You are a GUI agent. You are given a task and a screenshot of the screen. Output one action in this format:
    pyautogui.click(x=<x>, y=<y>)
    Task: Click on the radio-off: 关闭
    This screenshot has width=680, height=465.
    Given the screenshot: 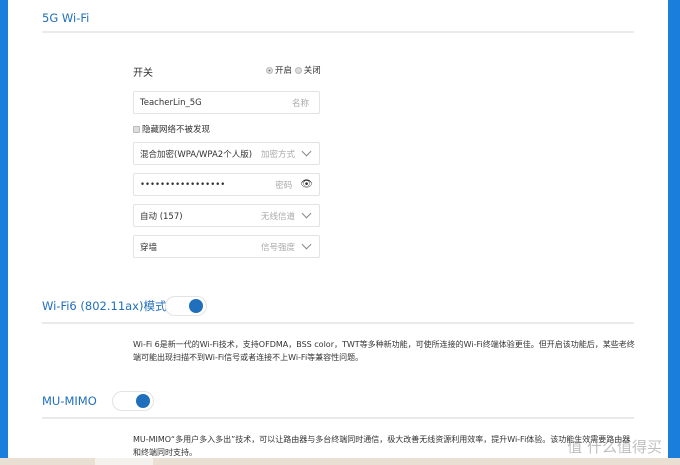 What is the action you would take?
    pyautogui.click(x=307, y=71)
    